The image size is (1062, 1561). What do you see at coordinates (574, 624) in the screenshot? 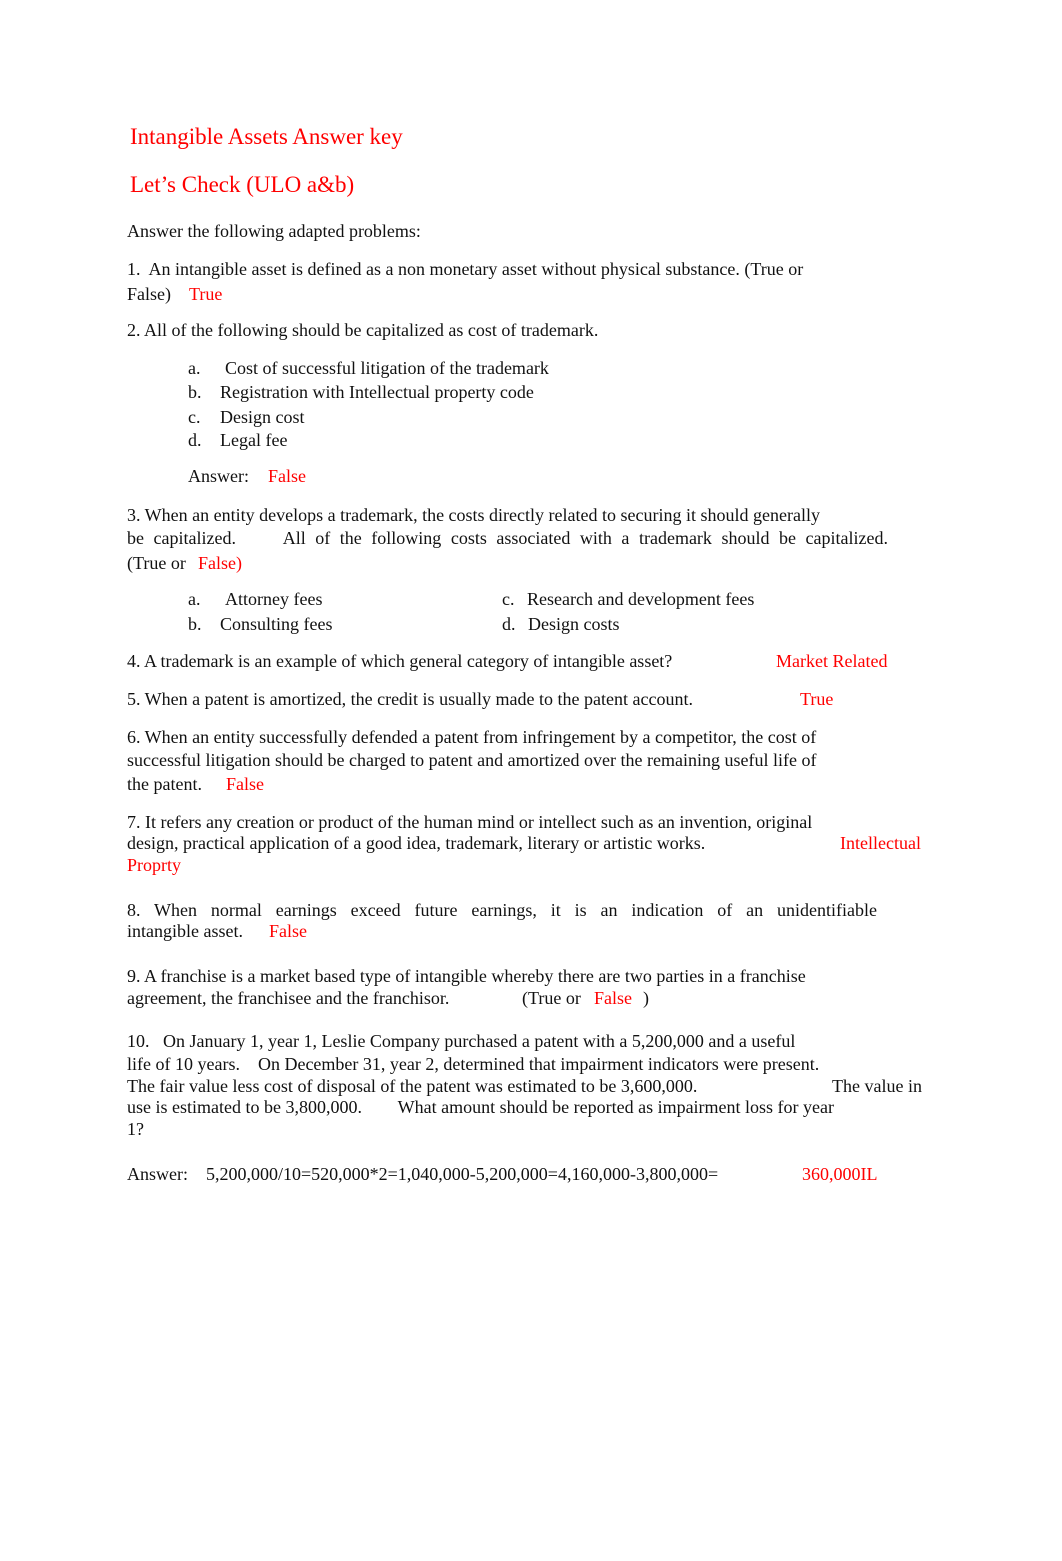
I see `option-text: Design costs` at bounding box center [574, 624].